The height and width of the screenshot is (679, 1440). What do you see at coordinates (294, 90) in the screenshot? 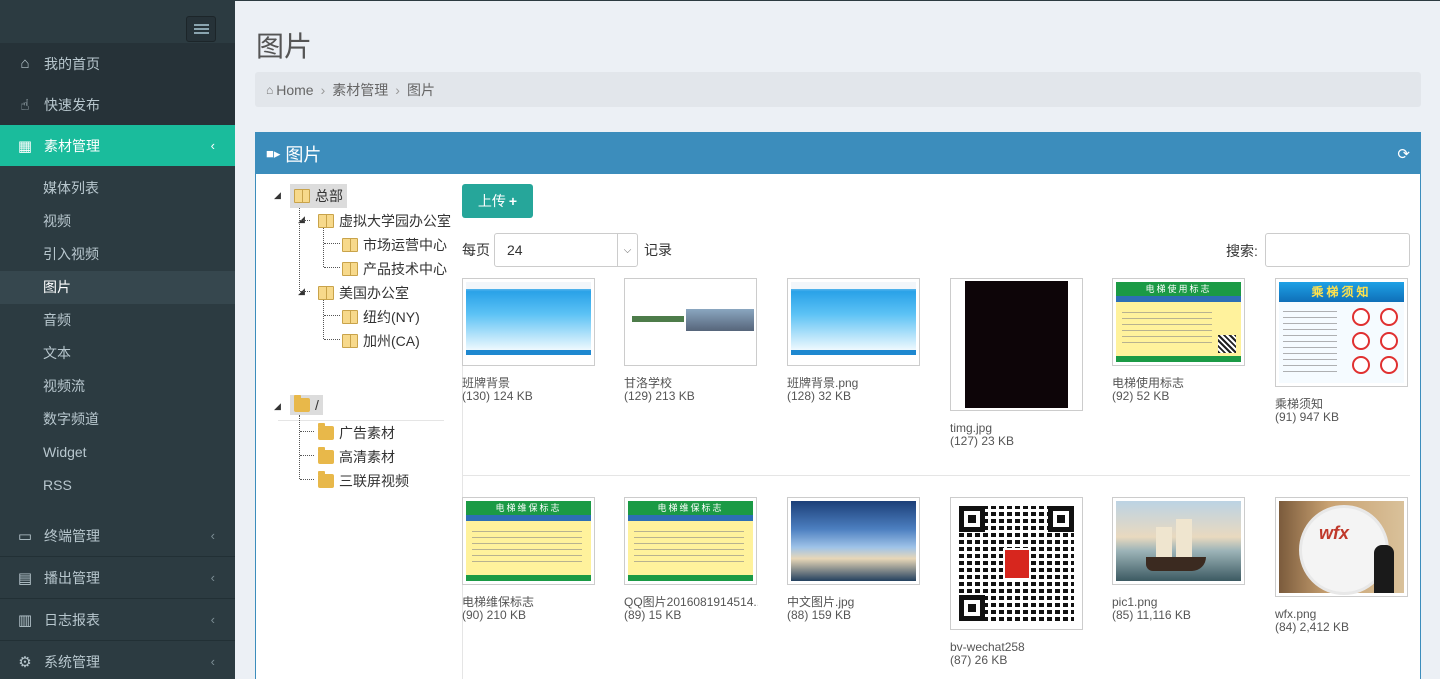
I see `breadcrumb-home-link: Home` at bounding box center [294, 90].